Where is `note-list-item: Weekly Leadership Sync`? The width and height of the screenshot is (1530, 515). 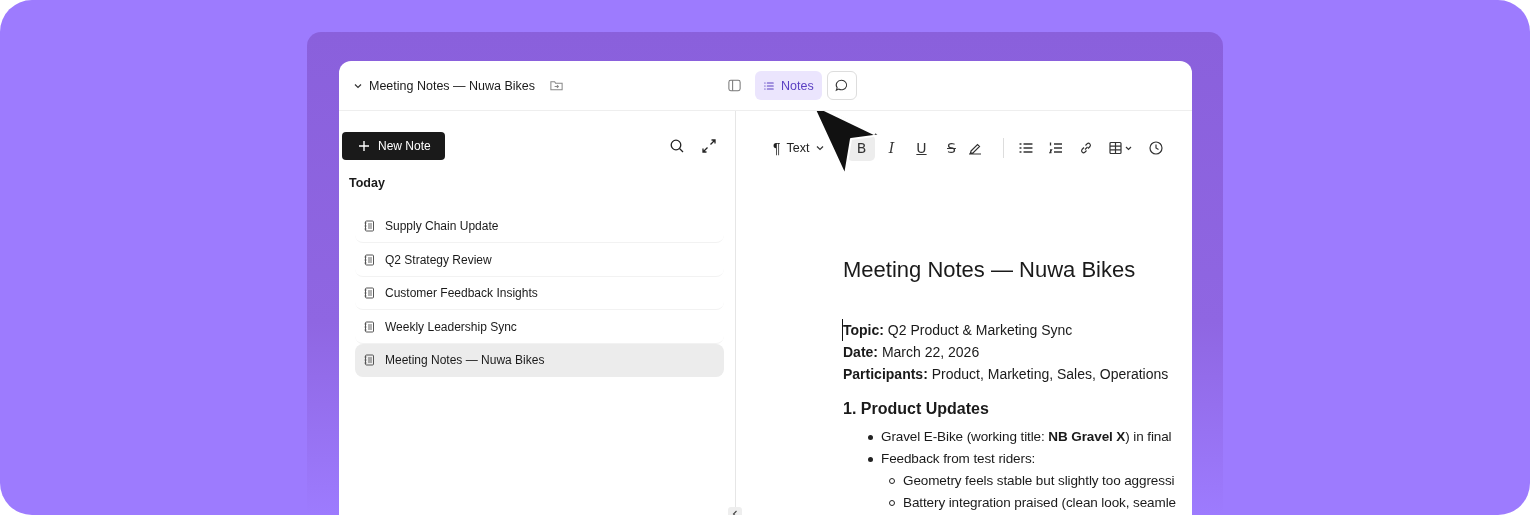
note-list-item: Weekly Leadership Sync is located at coordinates (539, 327).